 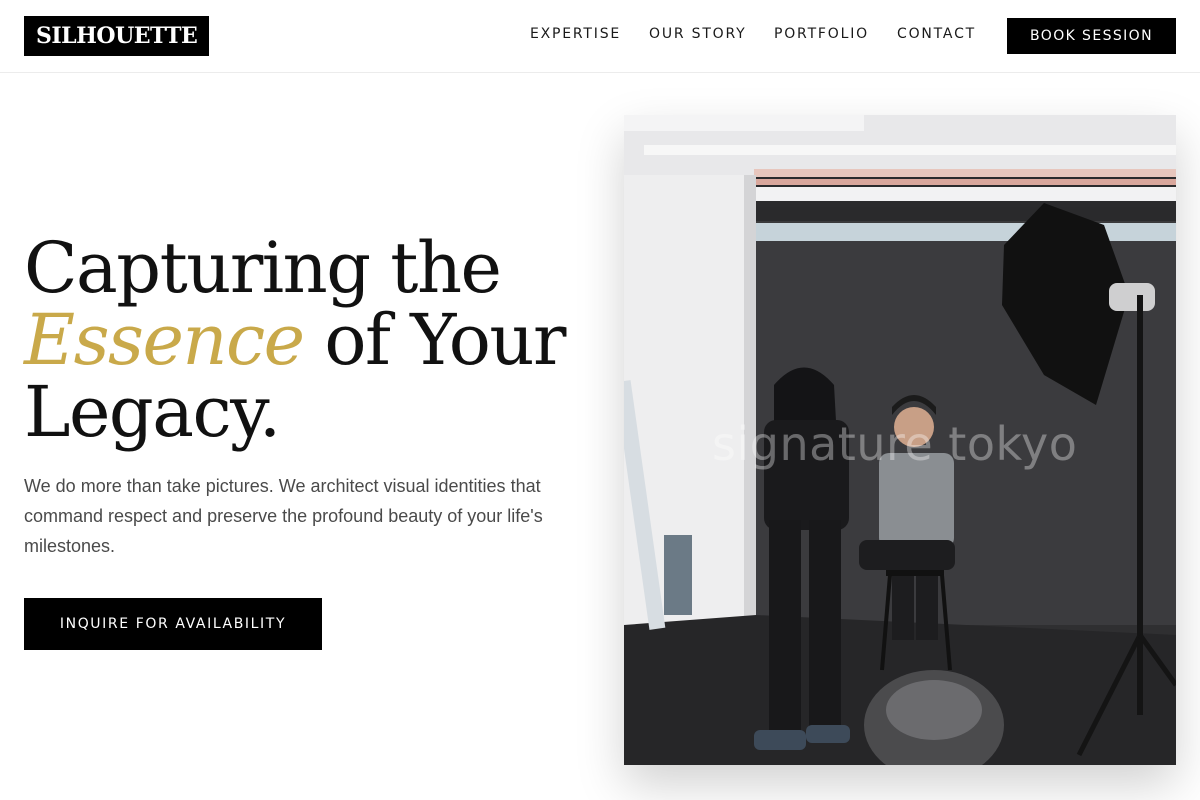 I want to click on book-session-button: BOOK SESSION, so click(x=1091, y=36).